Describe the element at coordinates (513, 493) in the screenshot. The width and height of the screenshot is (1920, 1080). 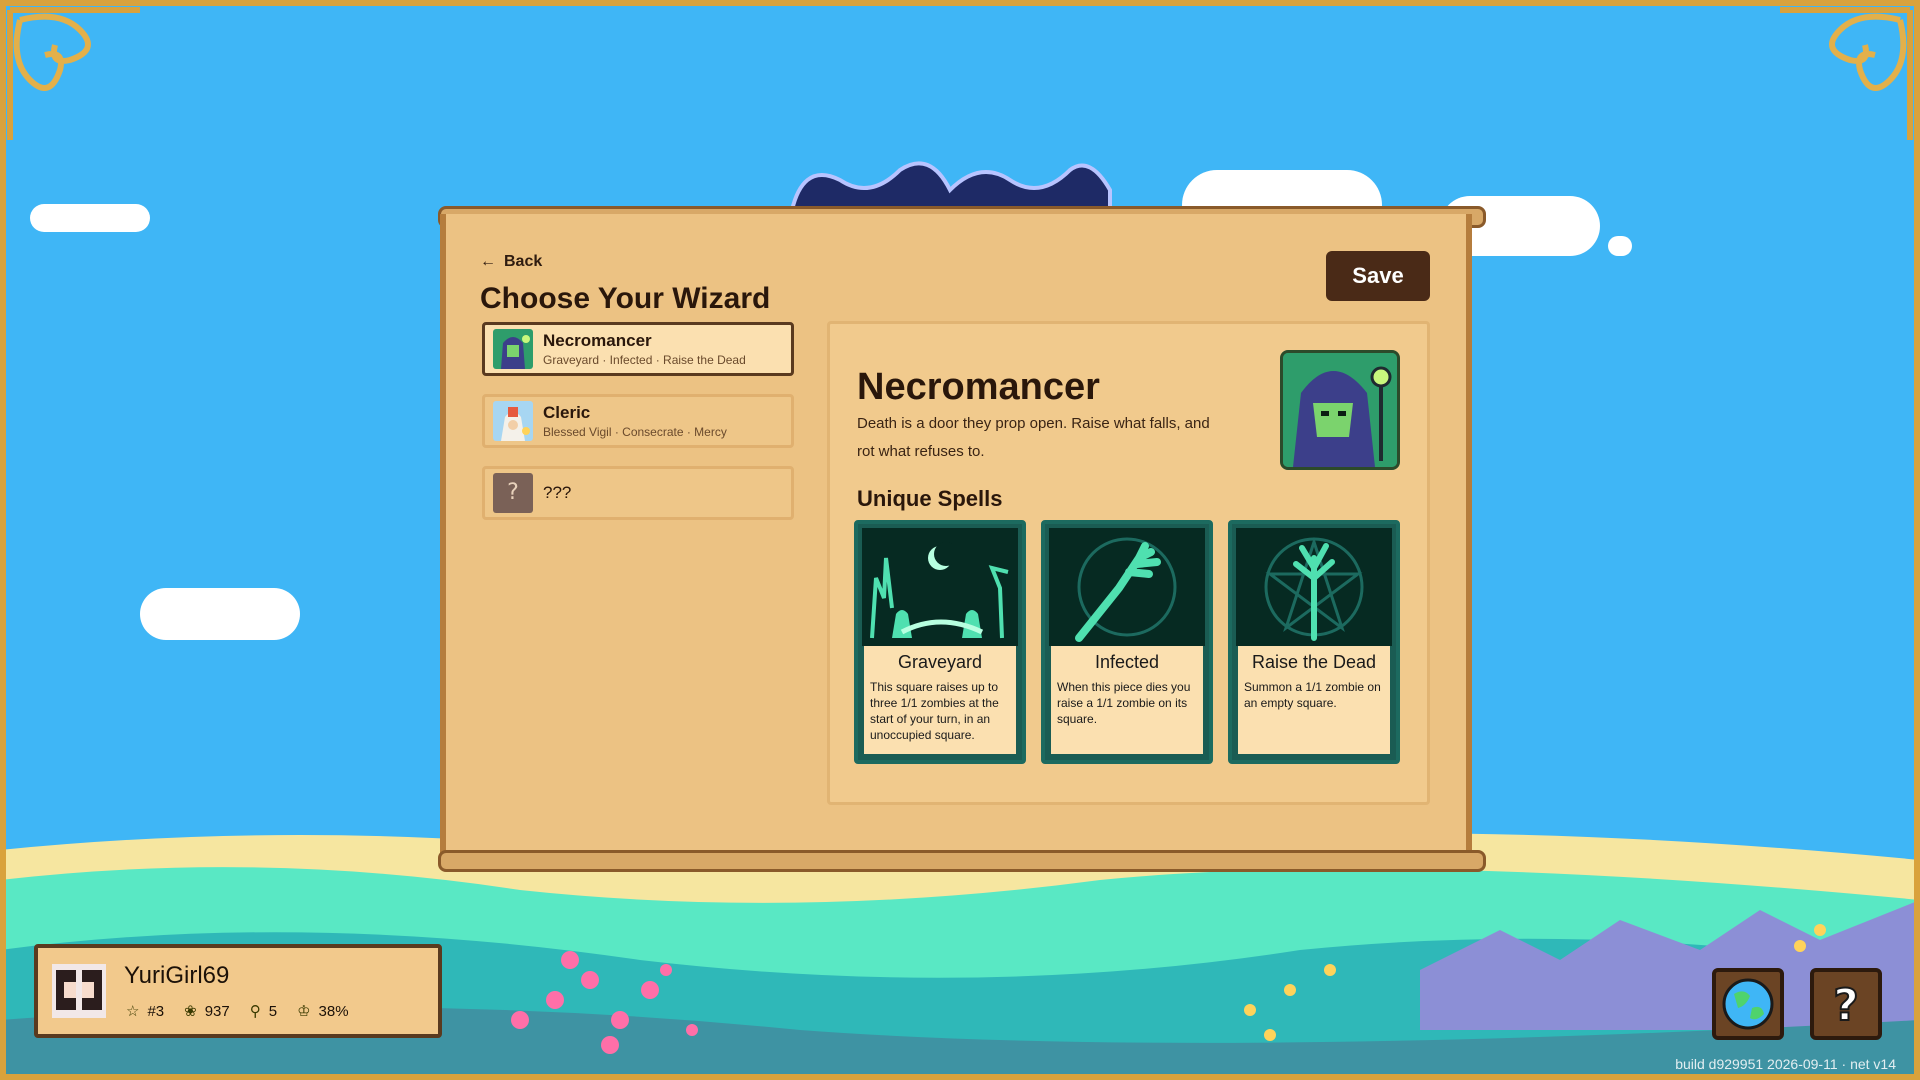
I see `question-icon: ?` at that location.